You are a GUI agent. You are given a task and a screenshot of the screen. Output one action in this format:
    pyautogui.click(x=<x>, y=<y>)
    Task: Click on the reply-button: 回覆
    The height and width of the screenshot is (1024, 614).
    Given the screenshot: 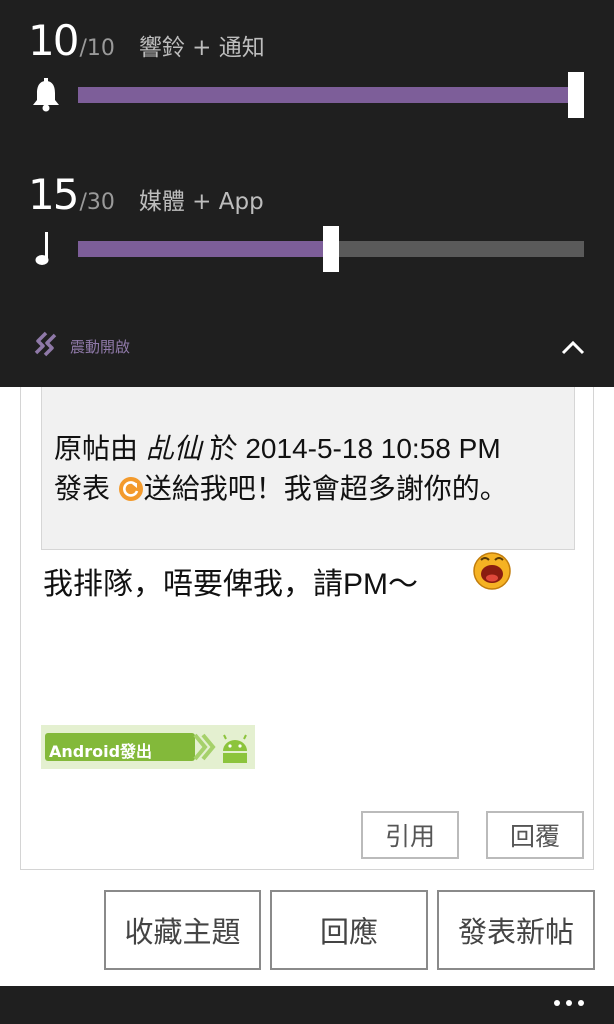 What is the action you would take?
    pyautogui.click(x=535, y=835)
    